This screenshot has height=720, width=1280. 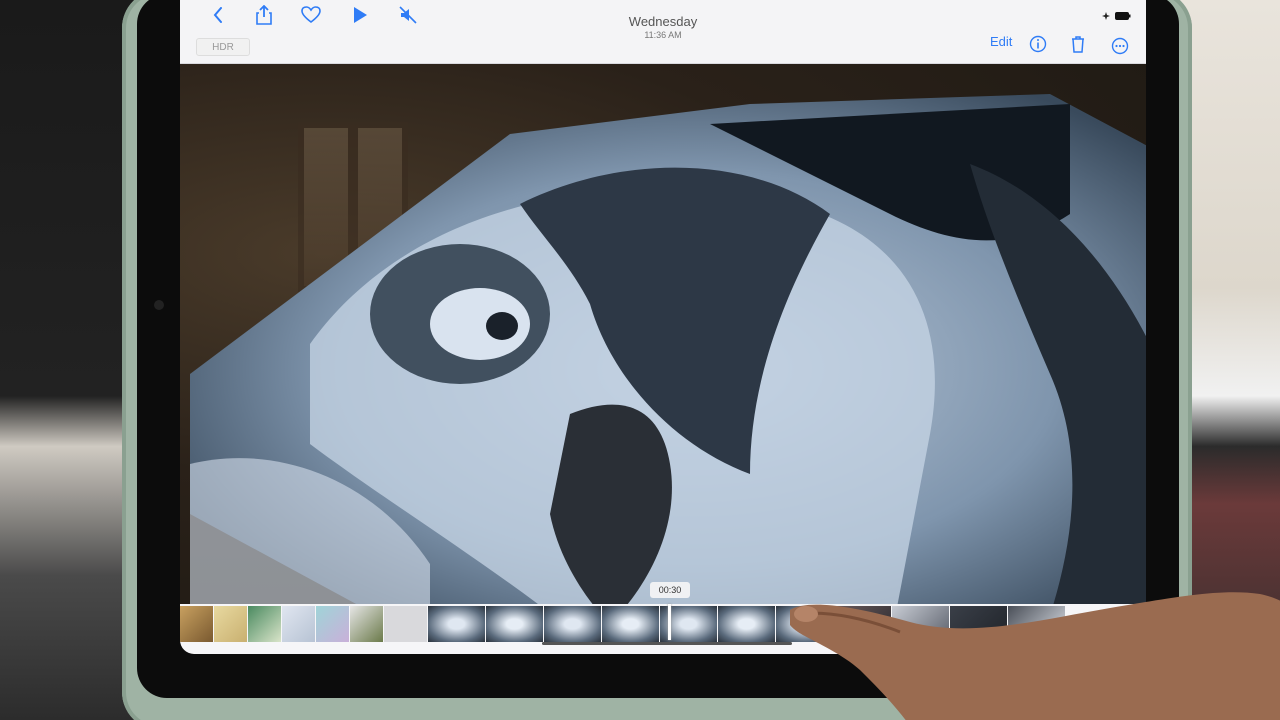 What do you see at coordinates (663, 21) in the screenshot?
I see `page-title: Wednesday` at bounding box center [663, 21].